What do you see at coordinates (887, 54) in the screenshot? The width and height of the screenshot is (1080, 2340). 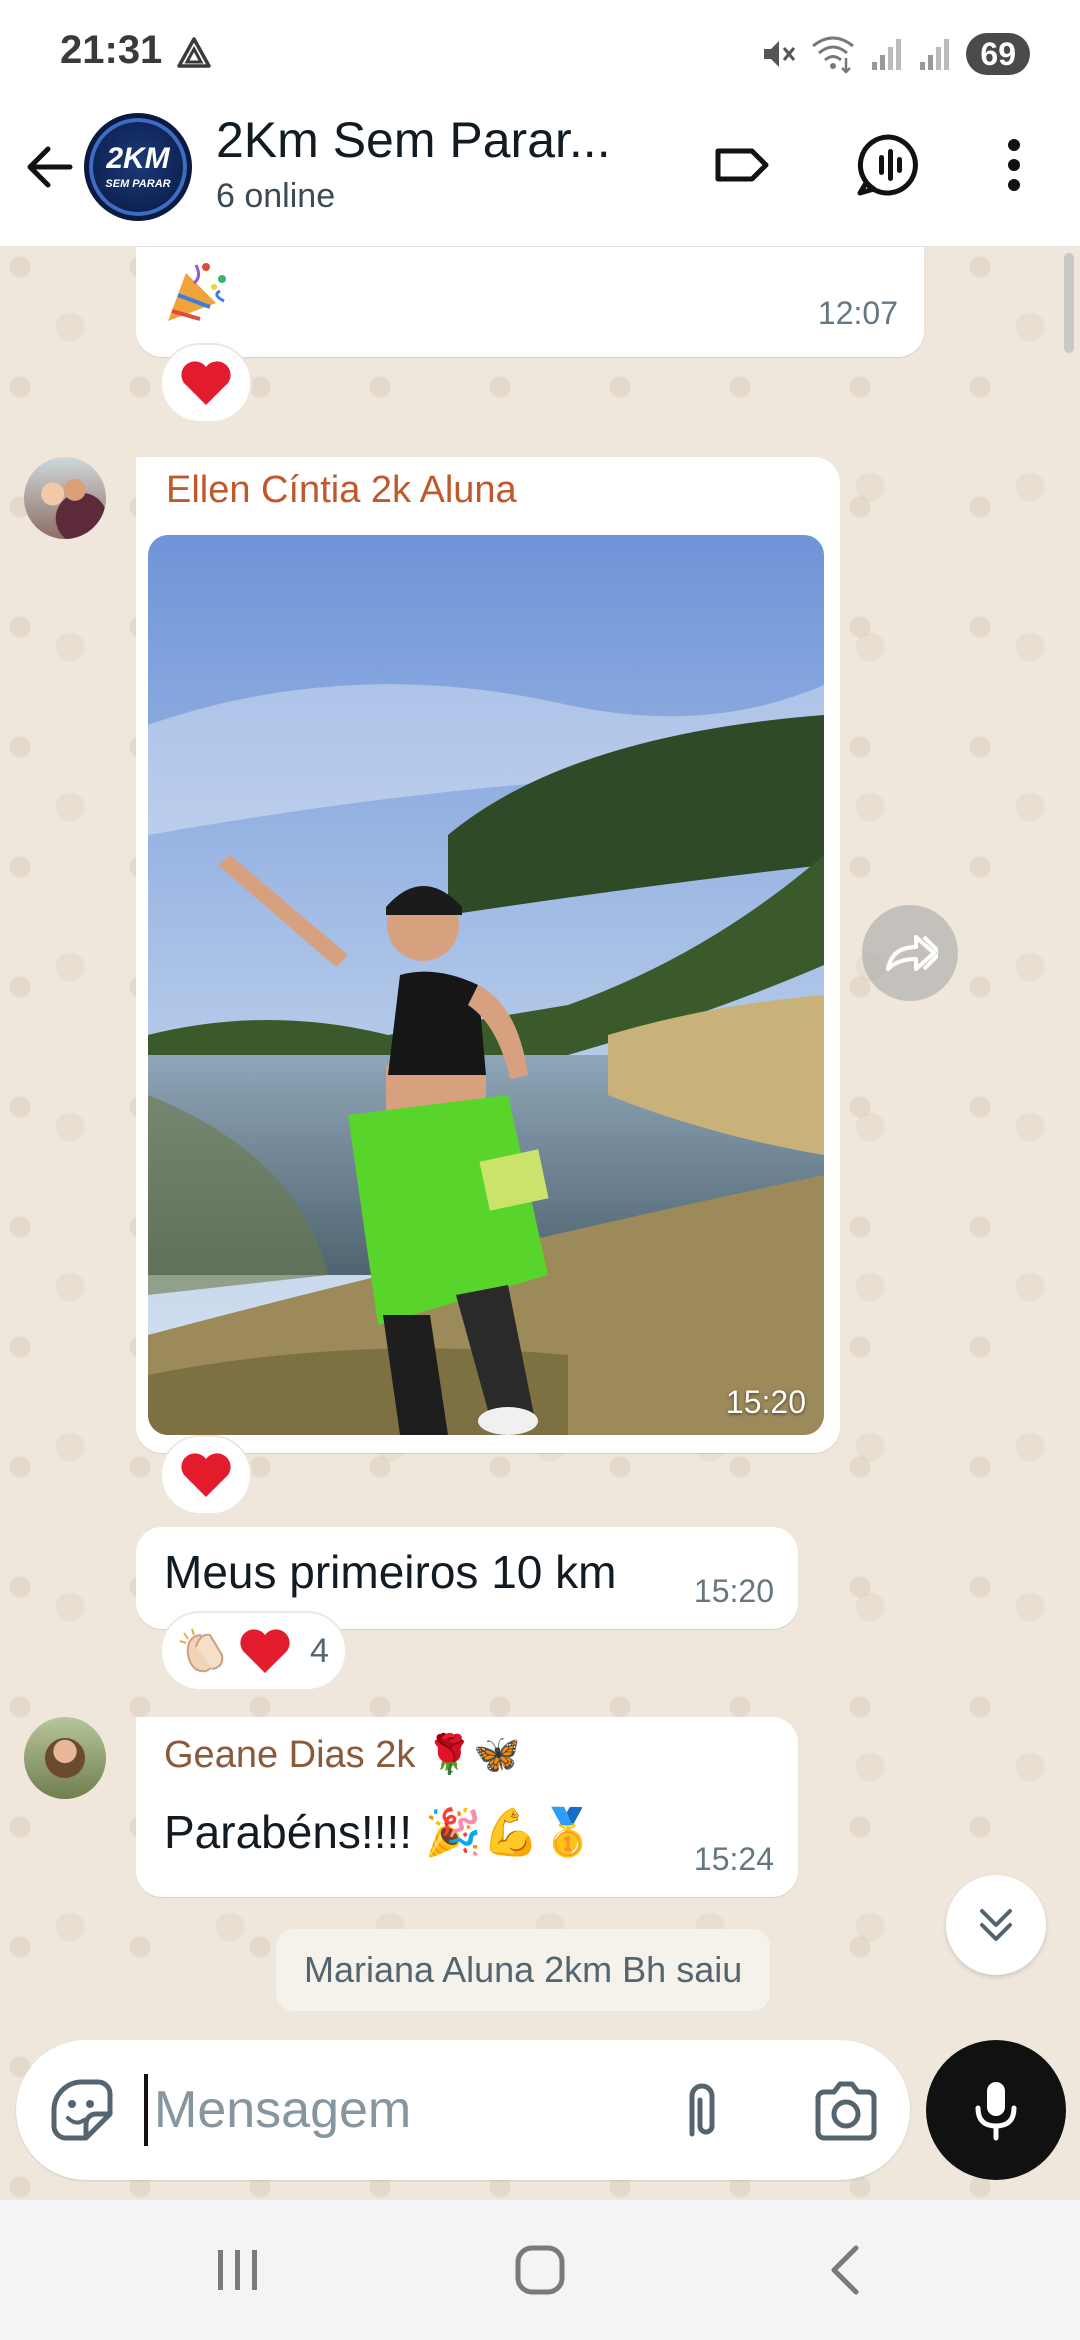 I see `signal-icon` at bounding box center [887, 54].